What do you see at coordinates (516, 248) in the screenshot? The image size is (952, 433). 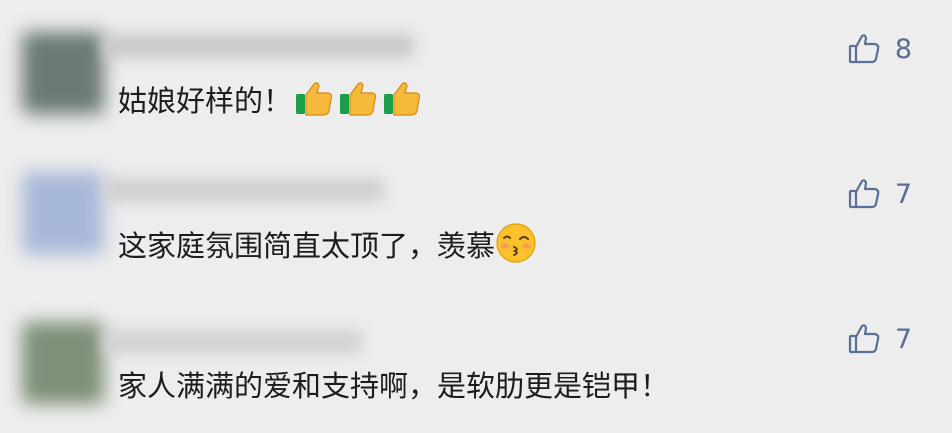 I see `kissing-face-icon` at bounding box center [516, 248].